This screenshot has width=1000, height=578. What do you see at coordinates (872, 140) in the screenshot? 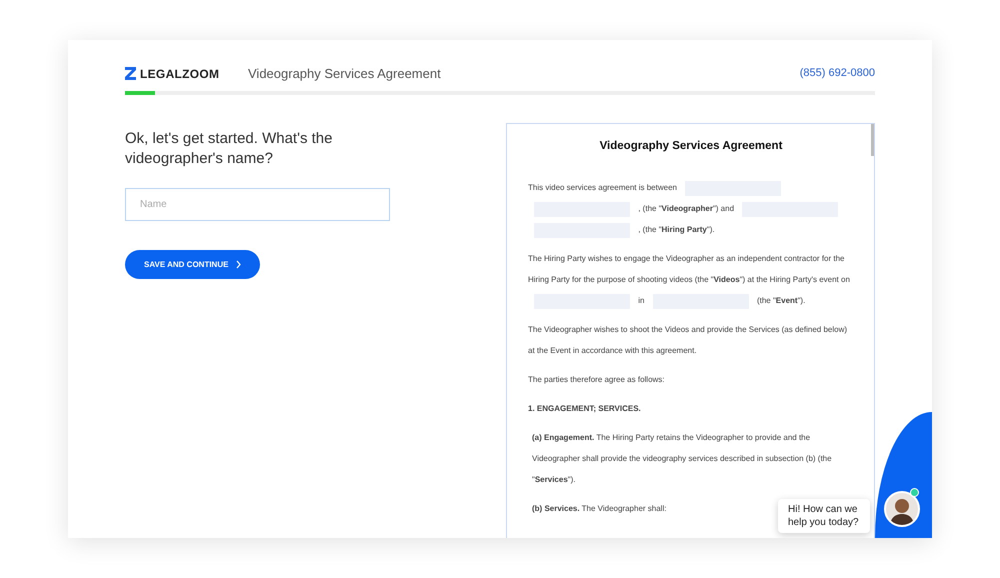
I see `scrollbar-thumb` at bounding box center [872, 140].